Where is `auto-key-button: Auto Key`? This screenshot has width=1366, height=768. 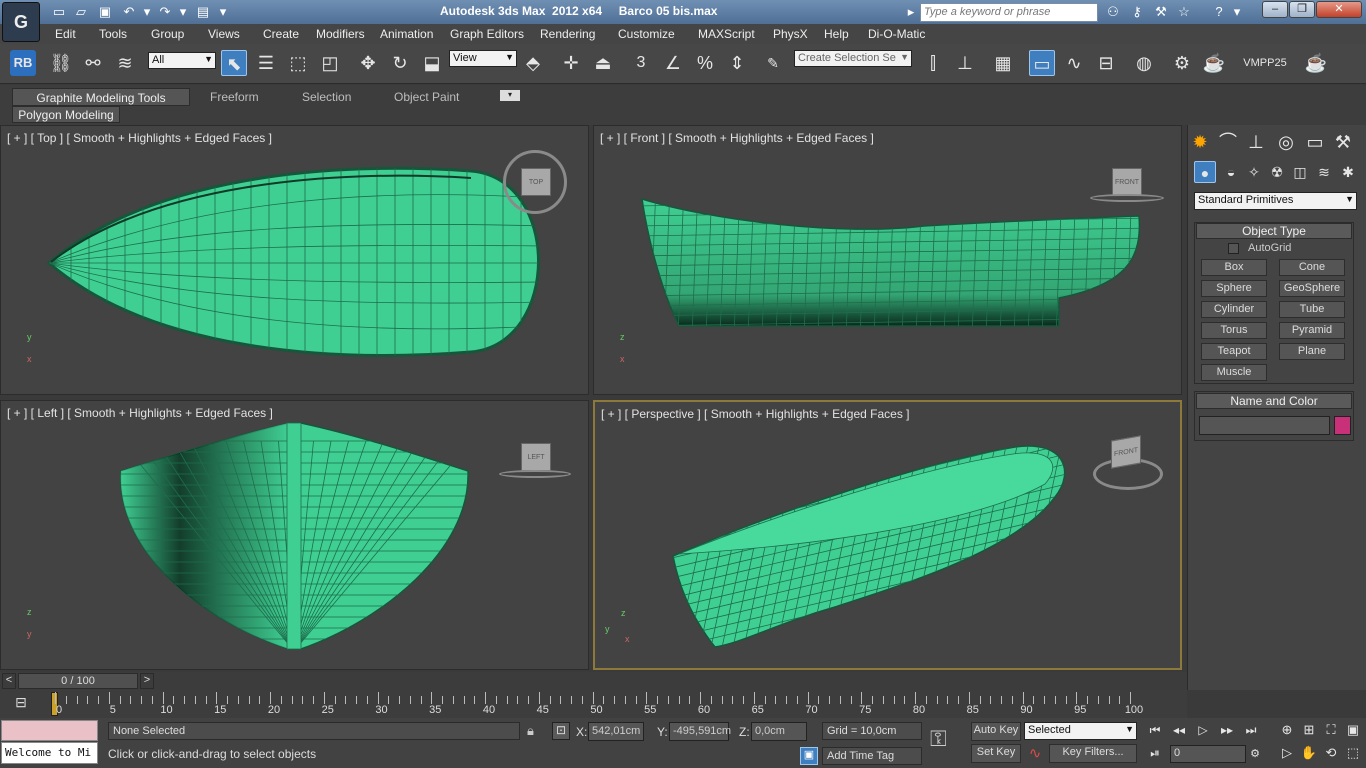 auto-key-button: Auto Key is located at coordinates (996, 731).